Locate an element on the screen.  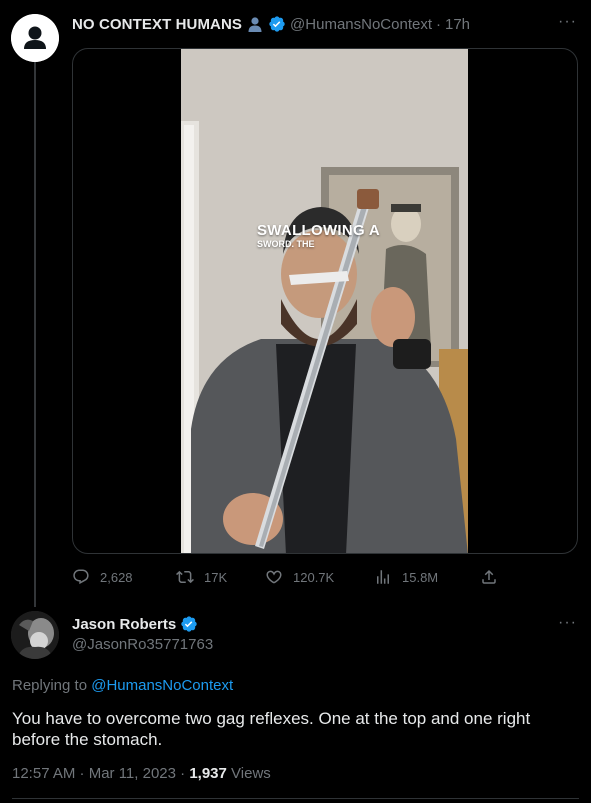
like-count: 120.7K is located at coordinates (314, 577).